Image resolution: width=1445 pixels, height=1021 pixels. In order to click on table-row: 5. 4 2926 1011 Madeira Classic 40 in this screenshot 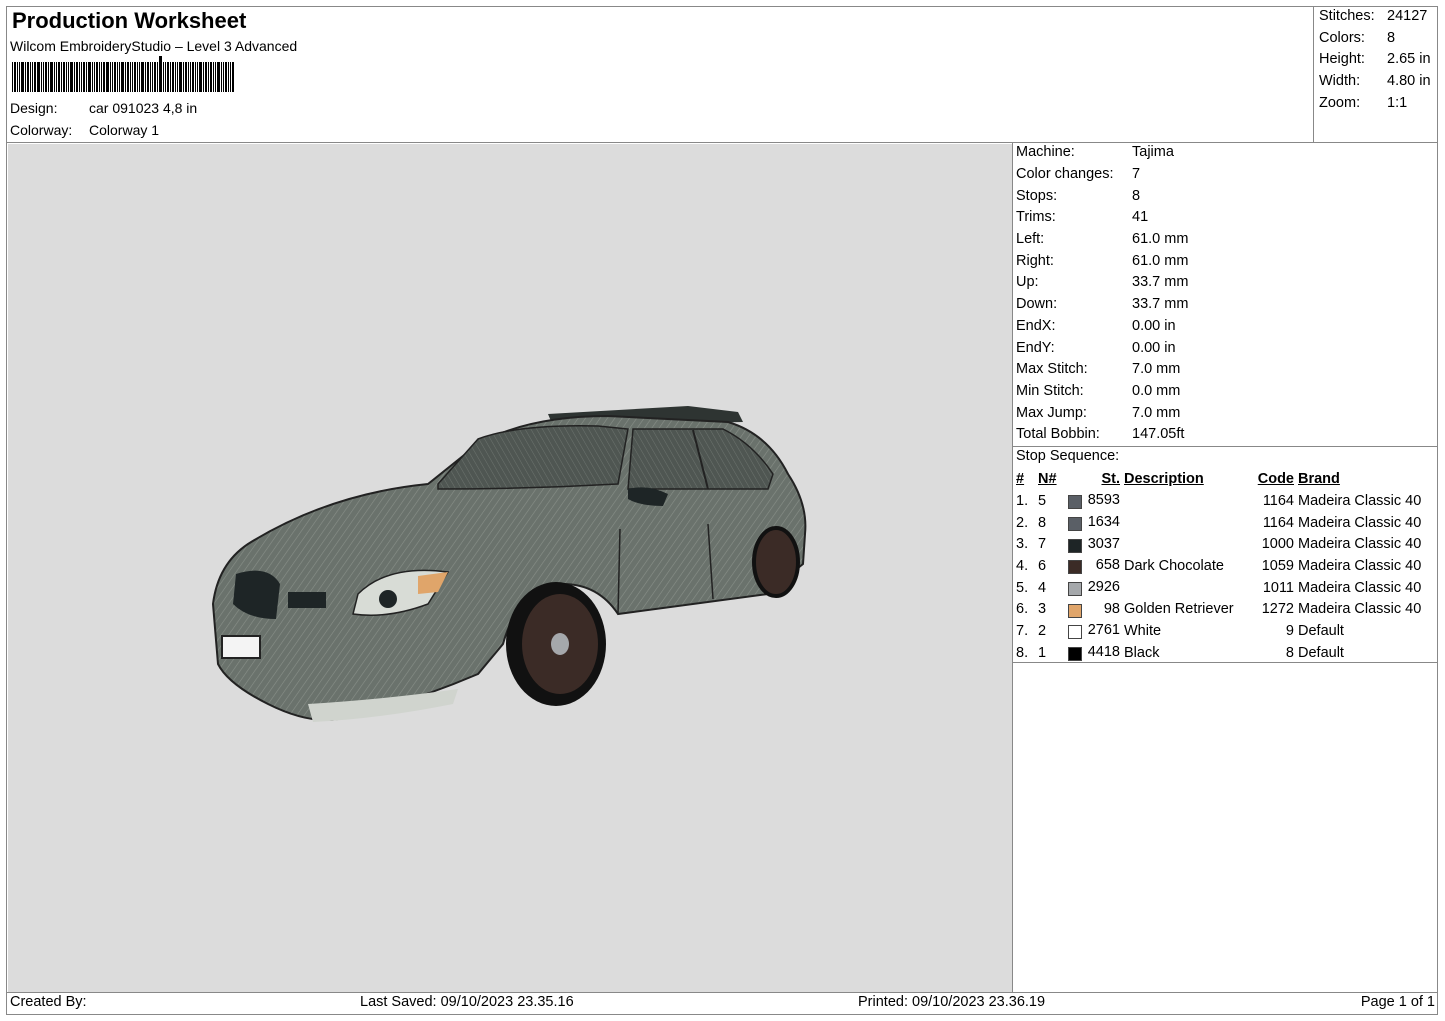, I will do `click(1218, 588)`.